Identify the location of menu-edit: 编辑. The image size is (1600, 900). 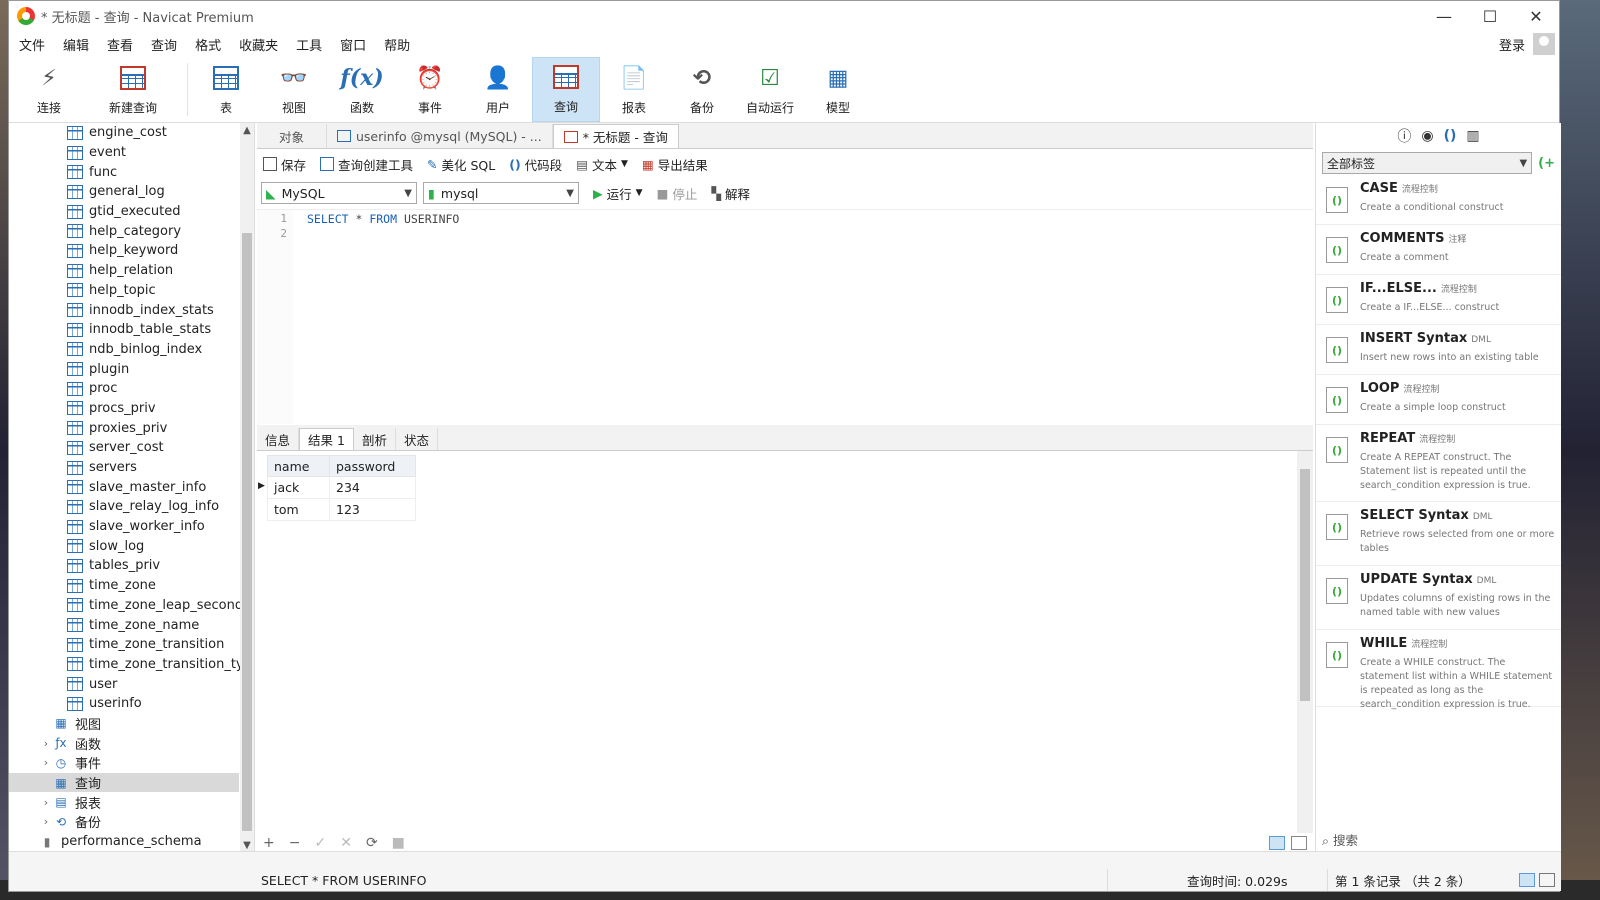
(79, 44).